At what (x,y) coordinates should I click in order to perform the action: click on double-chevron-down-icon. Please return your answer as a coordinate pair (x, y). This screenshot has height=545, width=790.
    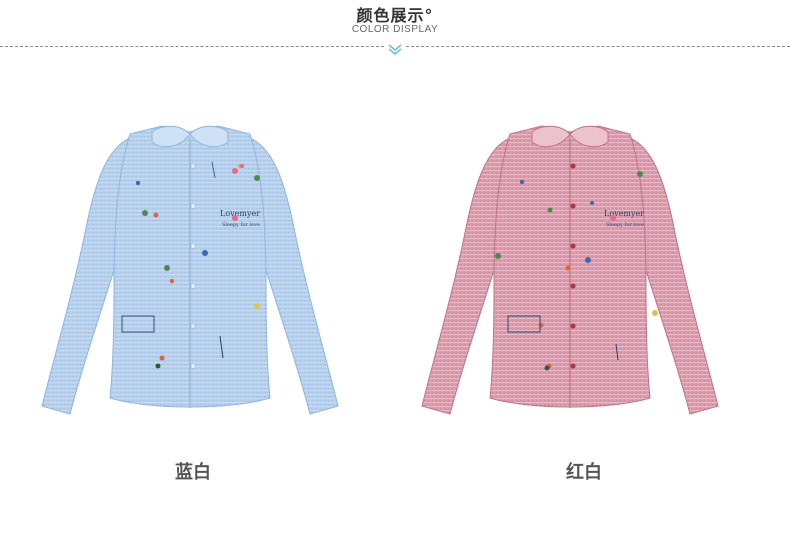
    Looking at the image, I should click on (395, 49).